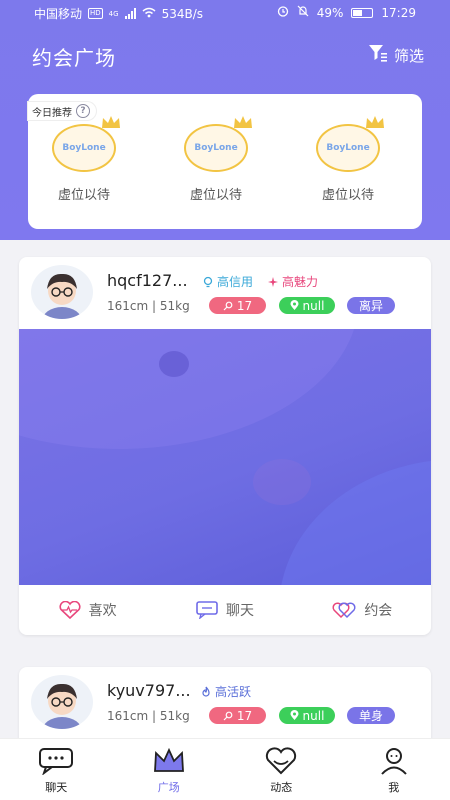 The height and width of the screenshot is (800, 450). I want to click on recommend-tag-label: 今日推荐, so click(52, 113).